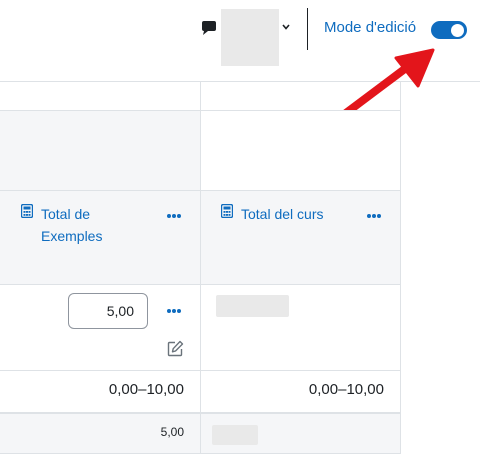 Image resolution: width=480 pixels, height=470 pixels. Describe the element at coordinates (172, 432) in the screenshot. I see `average-value: 5,00` at that location.